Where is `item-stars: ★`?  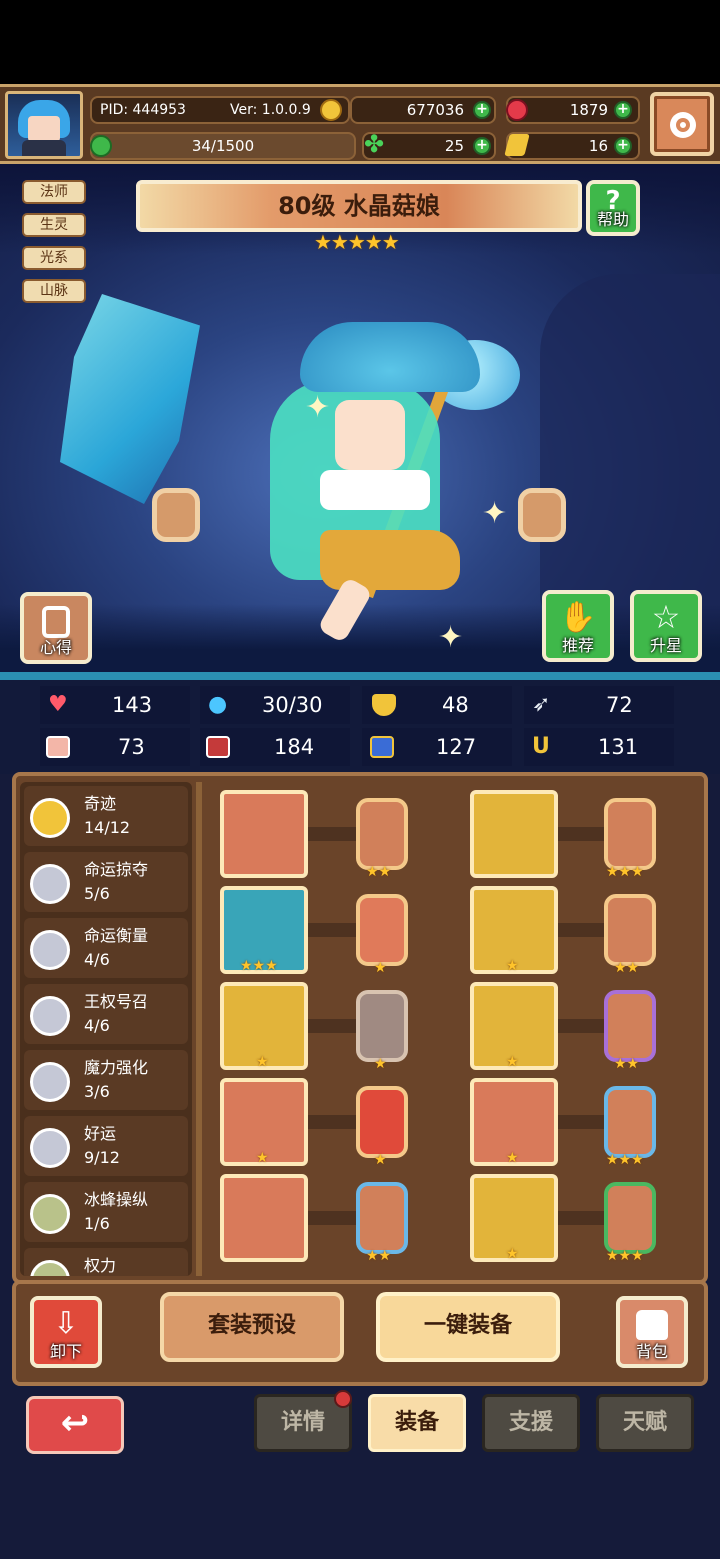 item-stars: ★ is located at coordinates (512, 966).